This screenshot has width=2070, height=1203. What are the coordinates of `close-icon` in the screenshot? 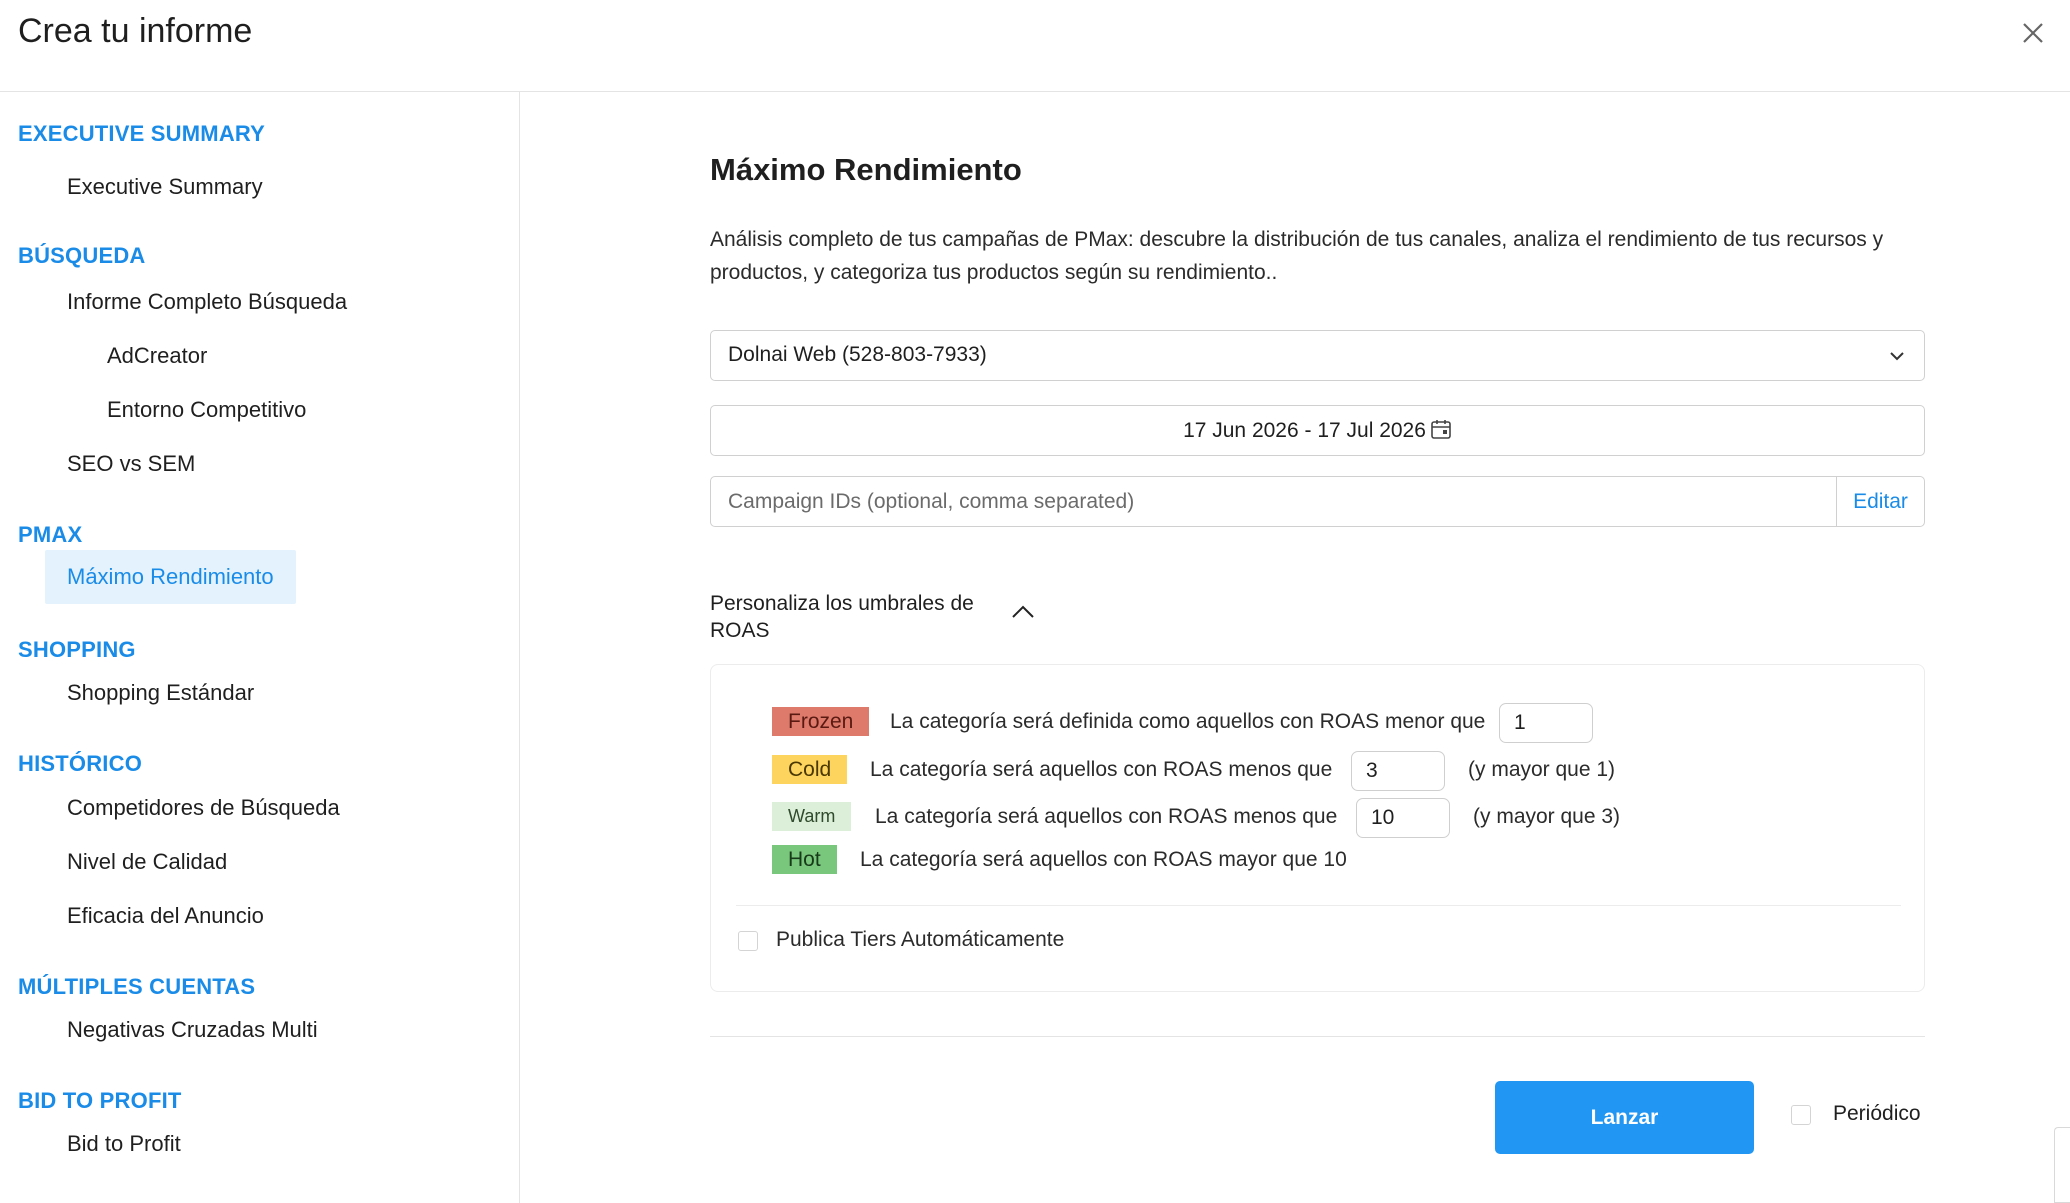 It's located at (2033, 33).